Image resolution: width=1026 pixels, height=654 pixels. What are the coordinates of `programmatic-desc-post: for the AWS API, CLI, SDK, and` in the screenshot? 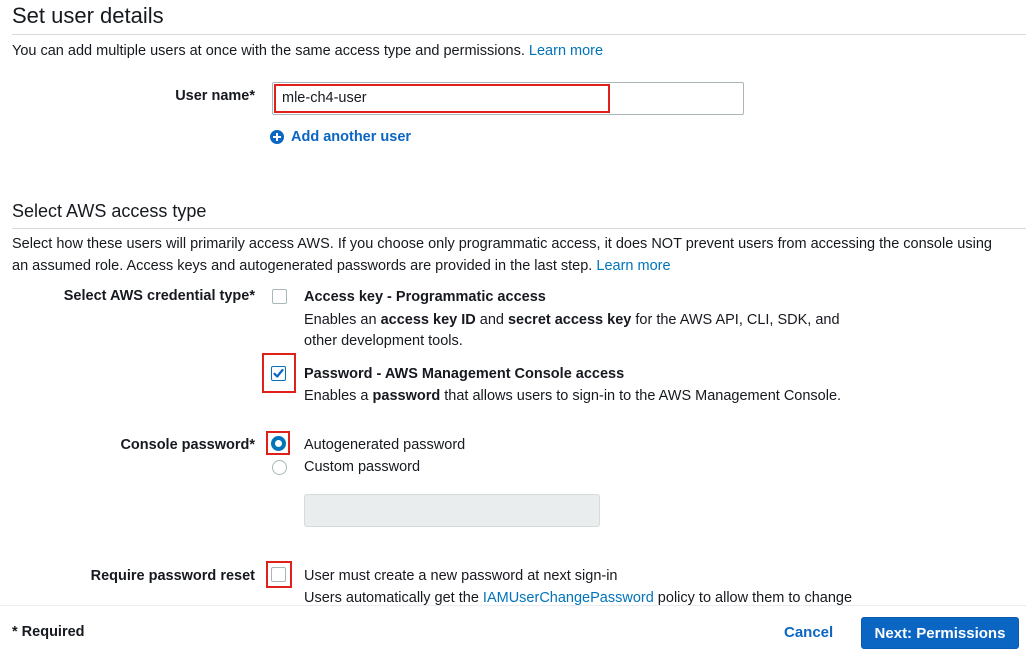 It's located at (735, 320).